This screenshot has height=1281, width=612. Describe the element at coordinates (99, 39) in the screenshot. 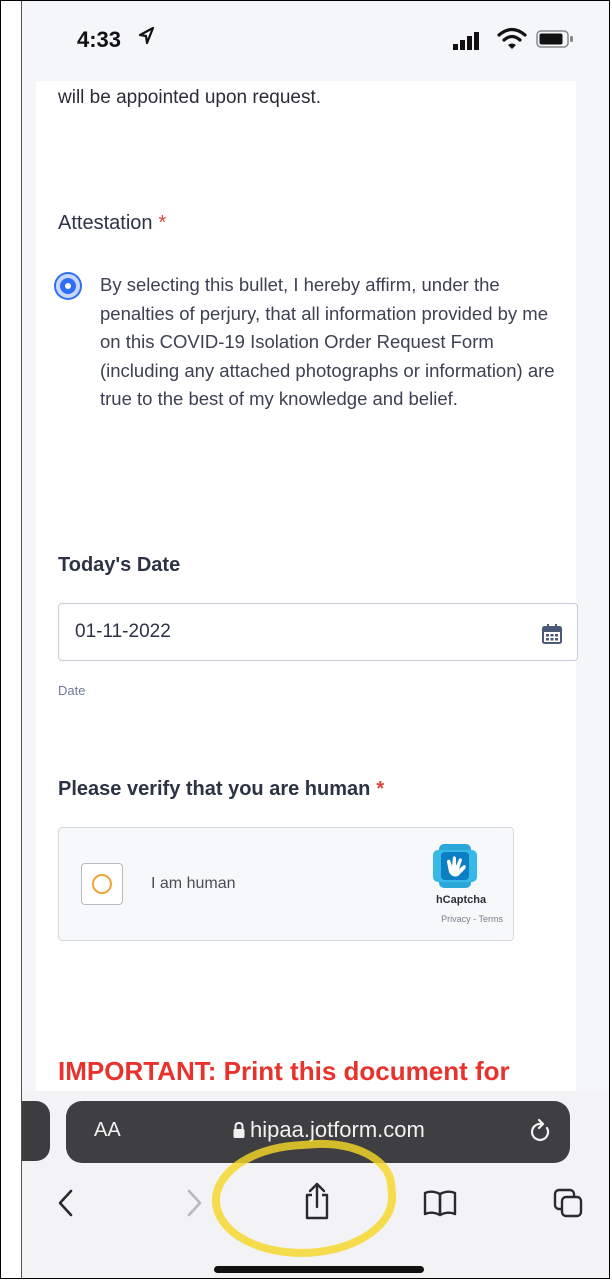

I see `status-time: 4:33` at that location.